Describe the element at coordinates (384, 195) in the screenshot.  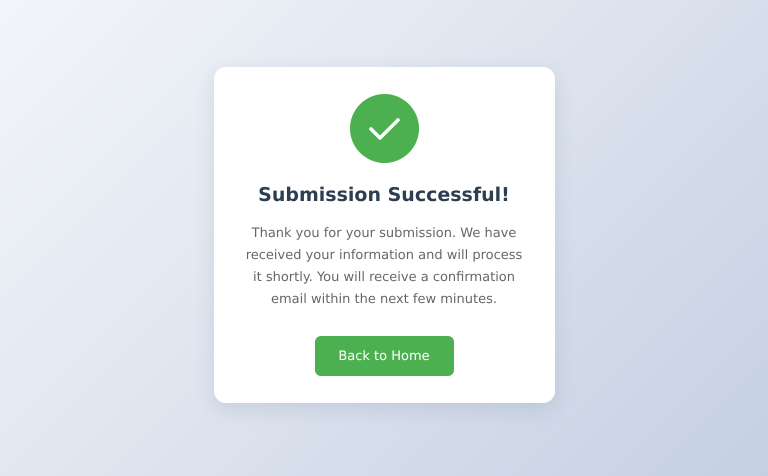
I see `success-title: Submission Successful!` at that location.